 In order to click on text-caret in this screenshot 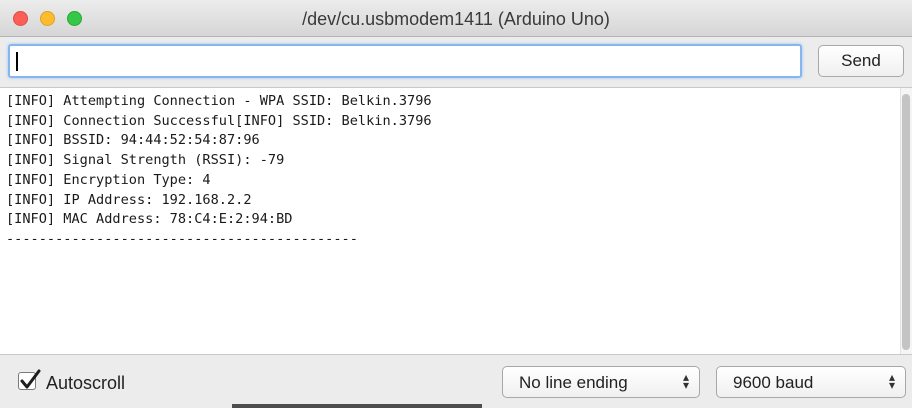, I will do `click(17, 61)`.